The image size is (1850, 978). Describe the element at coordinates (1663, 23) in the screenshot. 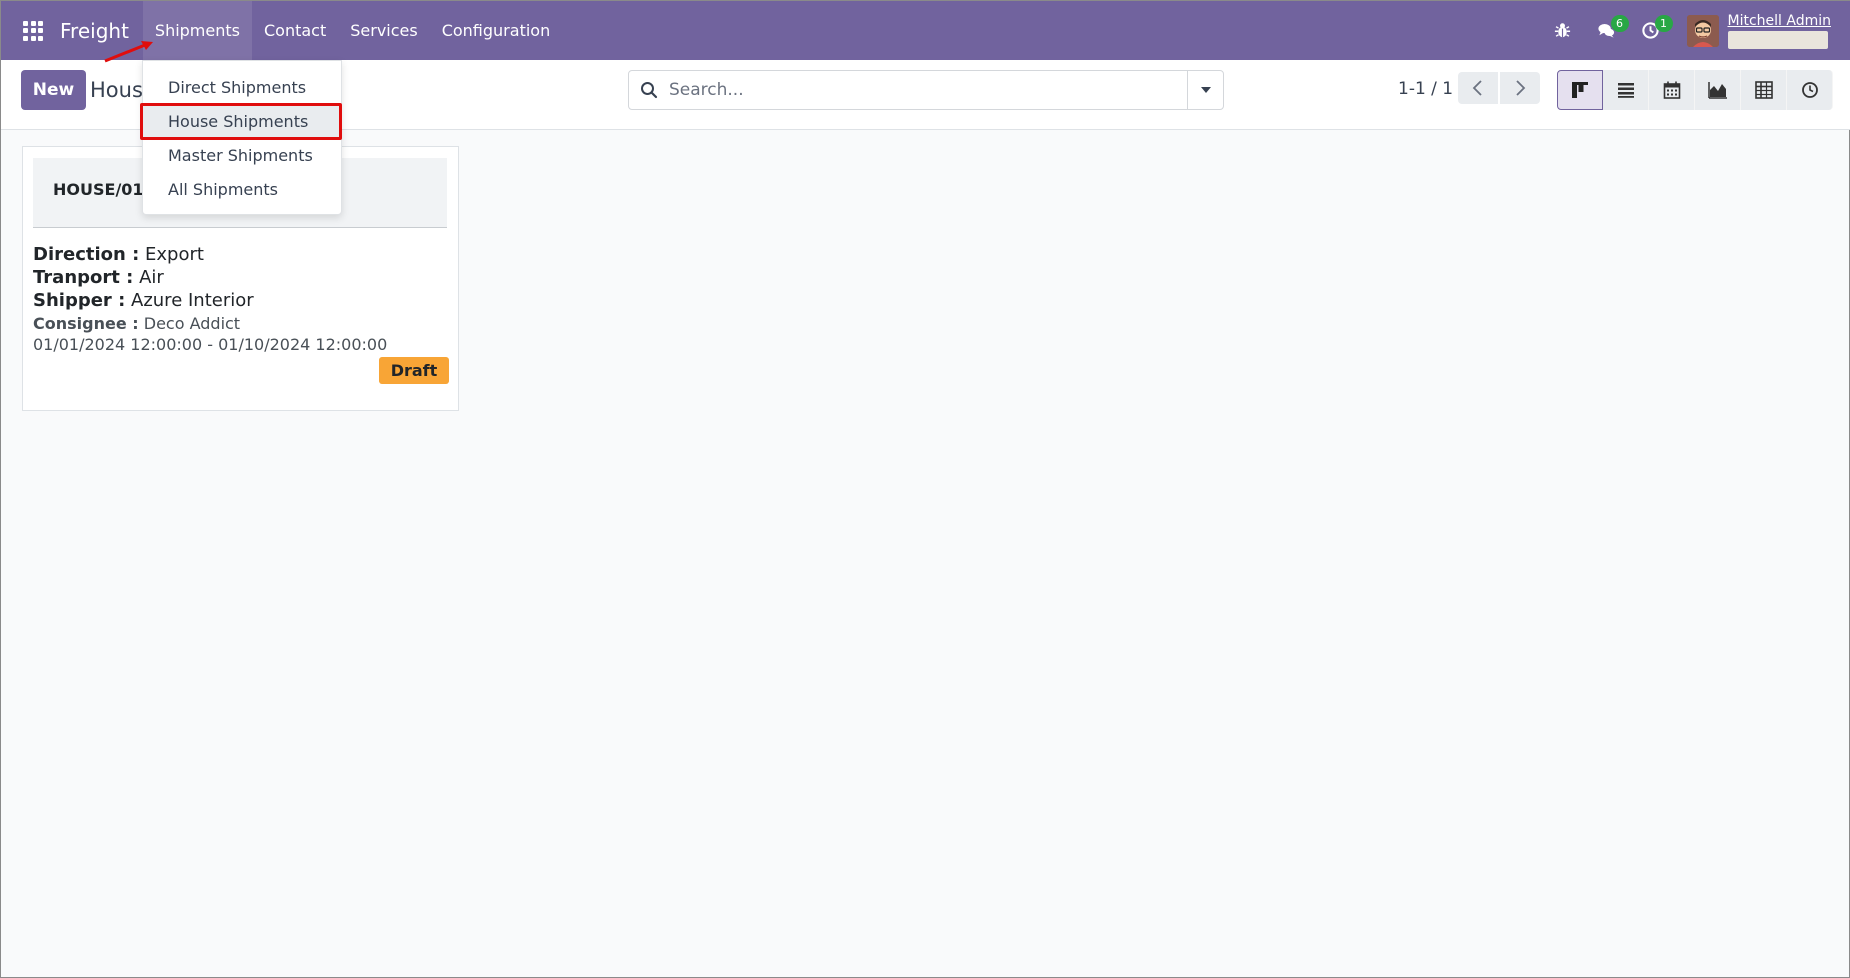

I see `activities-count-badge: 1` at that location.